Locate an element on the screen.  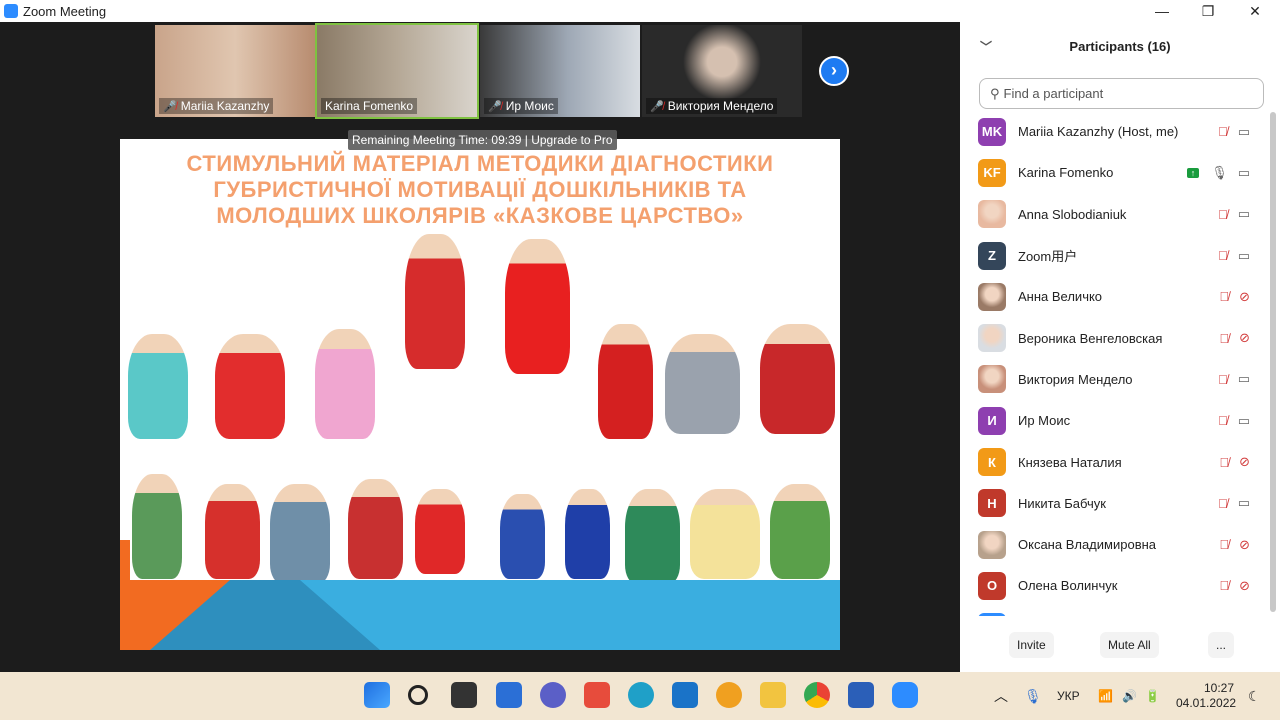
collapse-chevron-icon: ﹀ is located at coordinates (986, 46).